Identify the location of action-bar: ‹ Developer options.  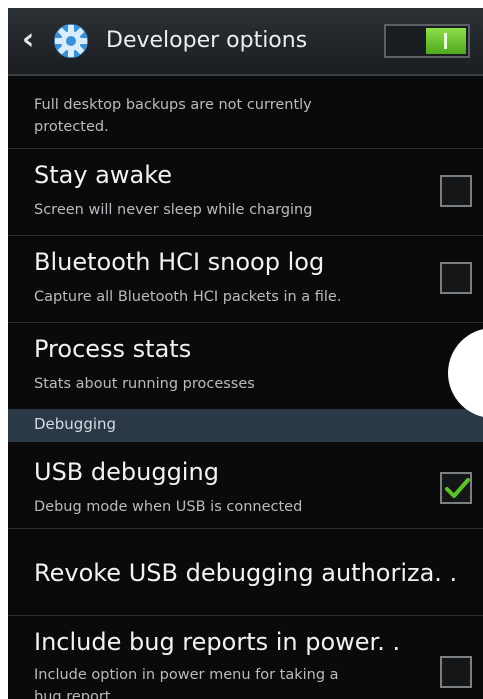
(245, 42).